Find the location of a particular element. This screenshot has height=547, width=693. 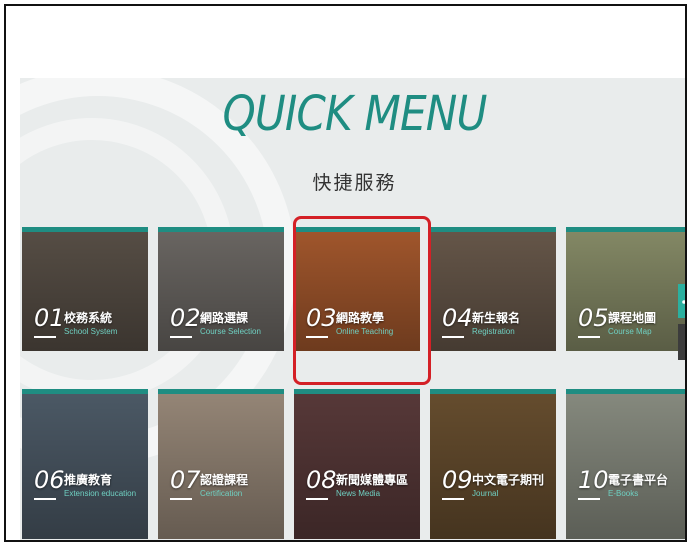

tile-number: 05 is located at coordinates (593, 318).